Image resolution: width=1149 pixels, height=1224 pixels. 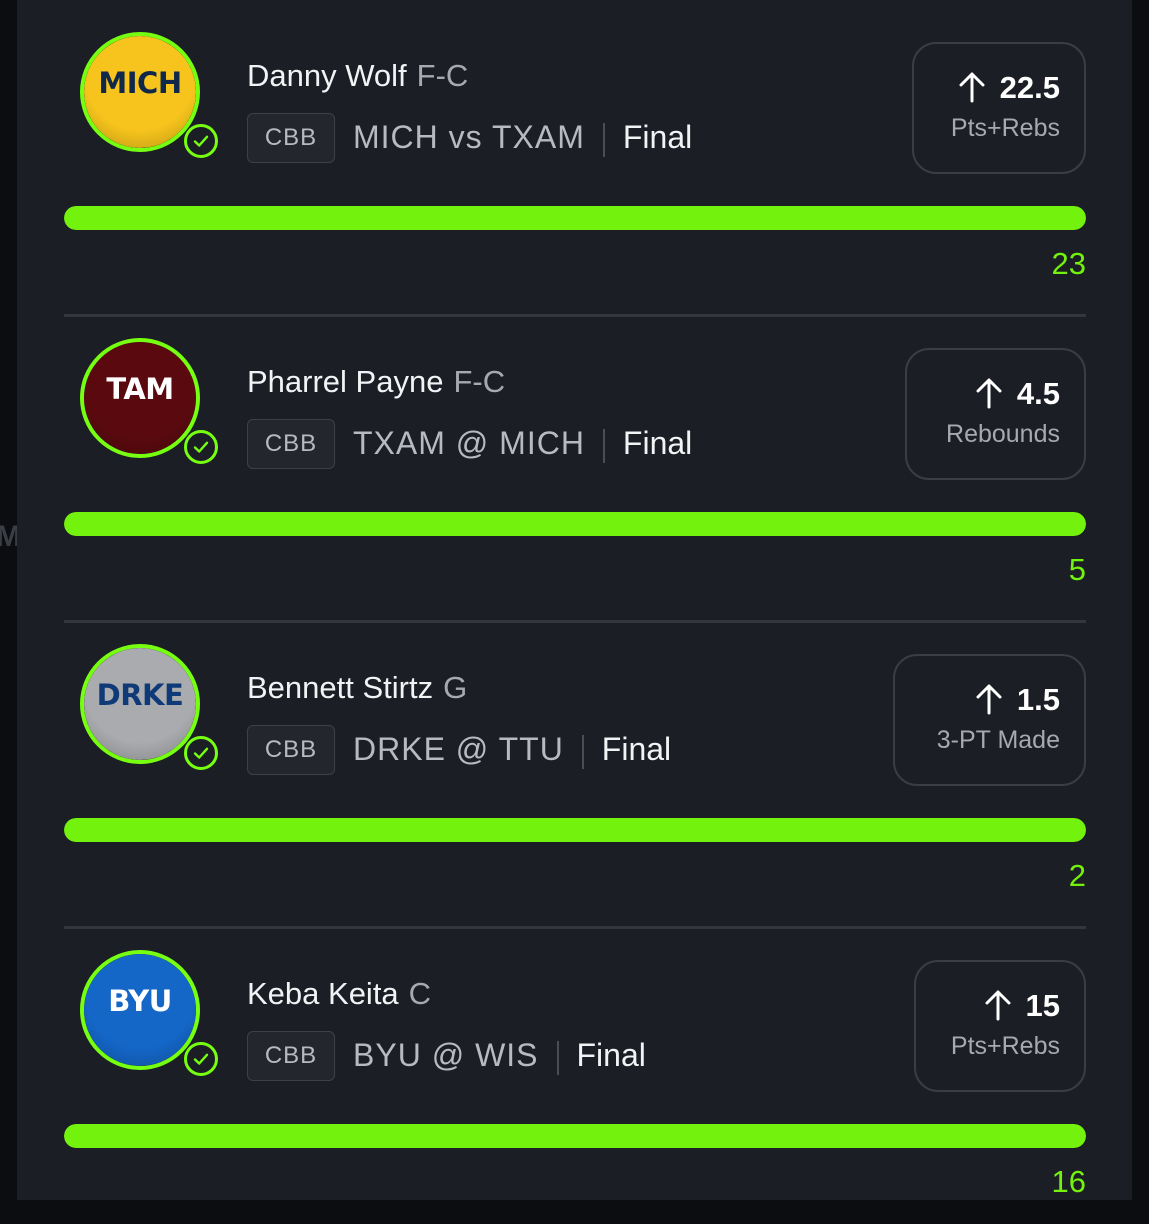 I want to click on stat-type: 3-PT Made, so click(x=998, y=740).